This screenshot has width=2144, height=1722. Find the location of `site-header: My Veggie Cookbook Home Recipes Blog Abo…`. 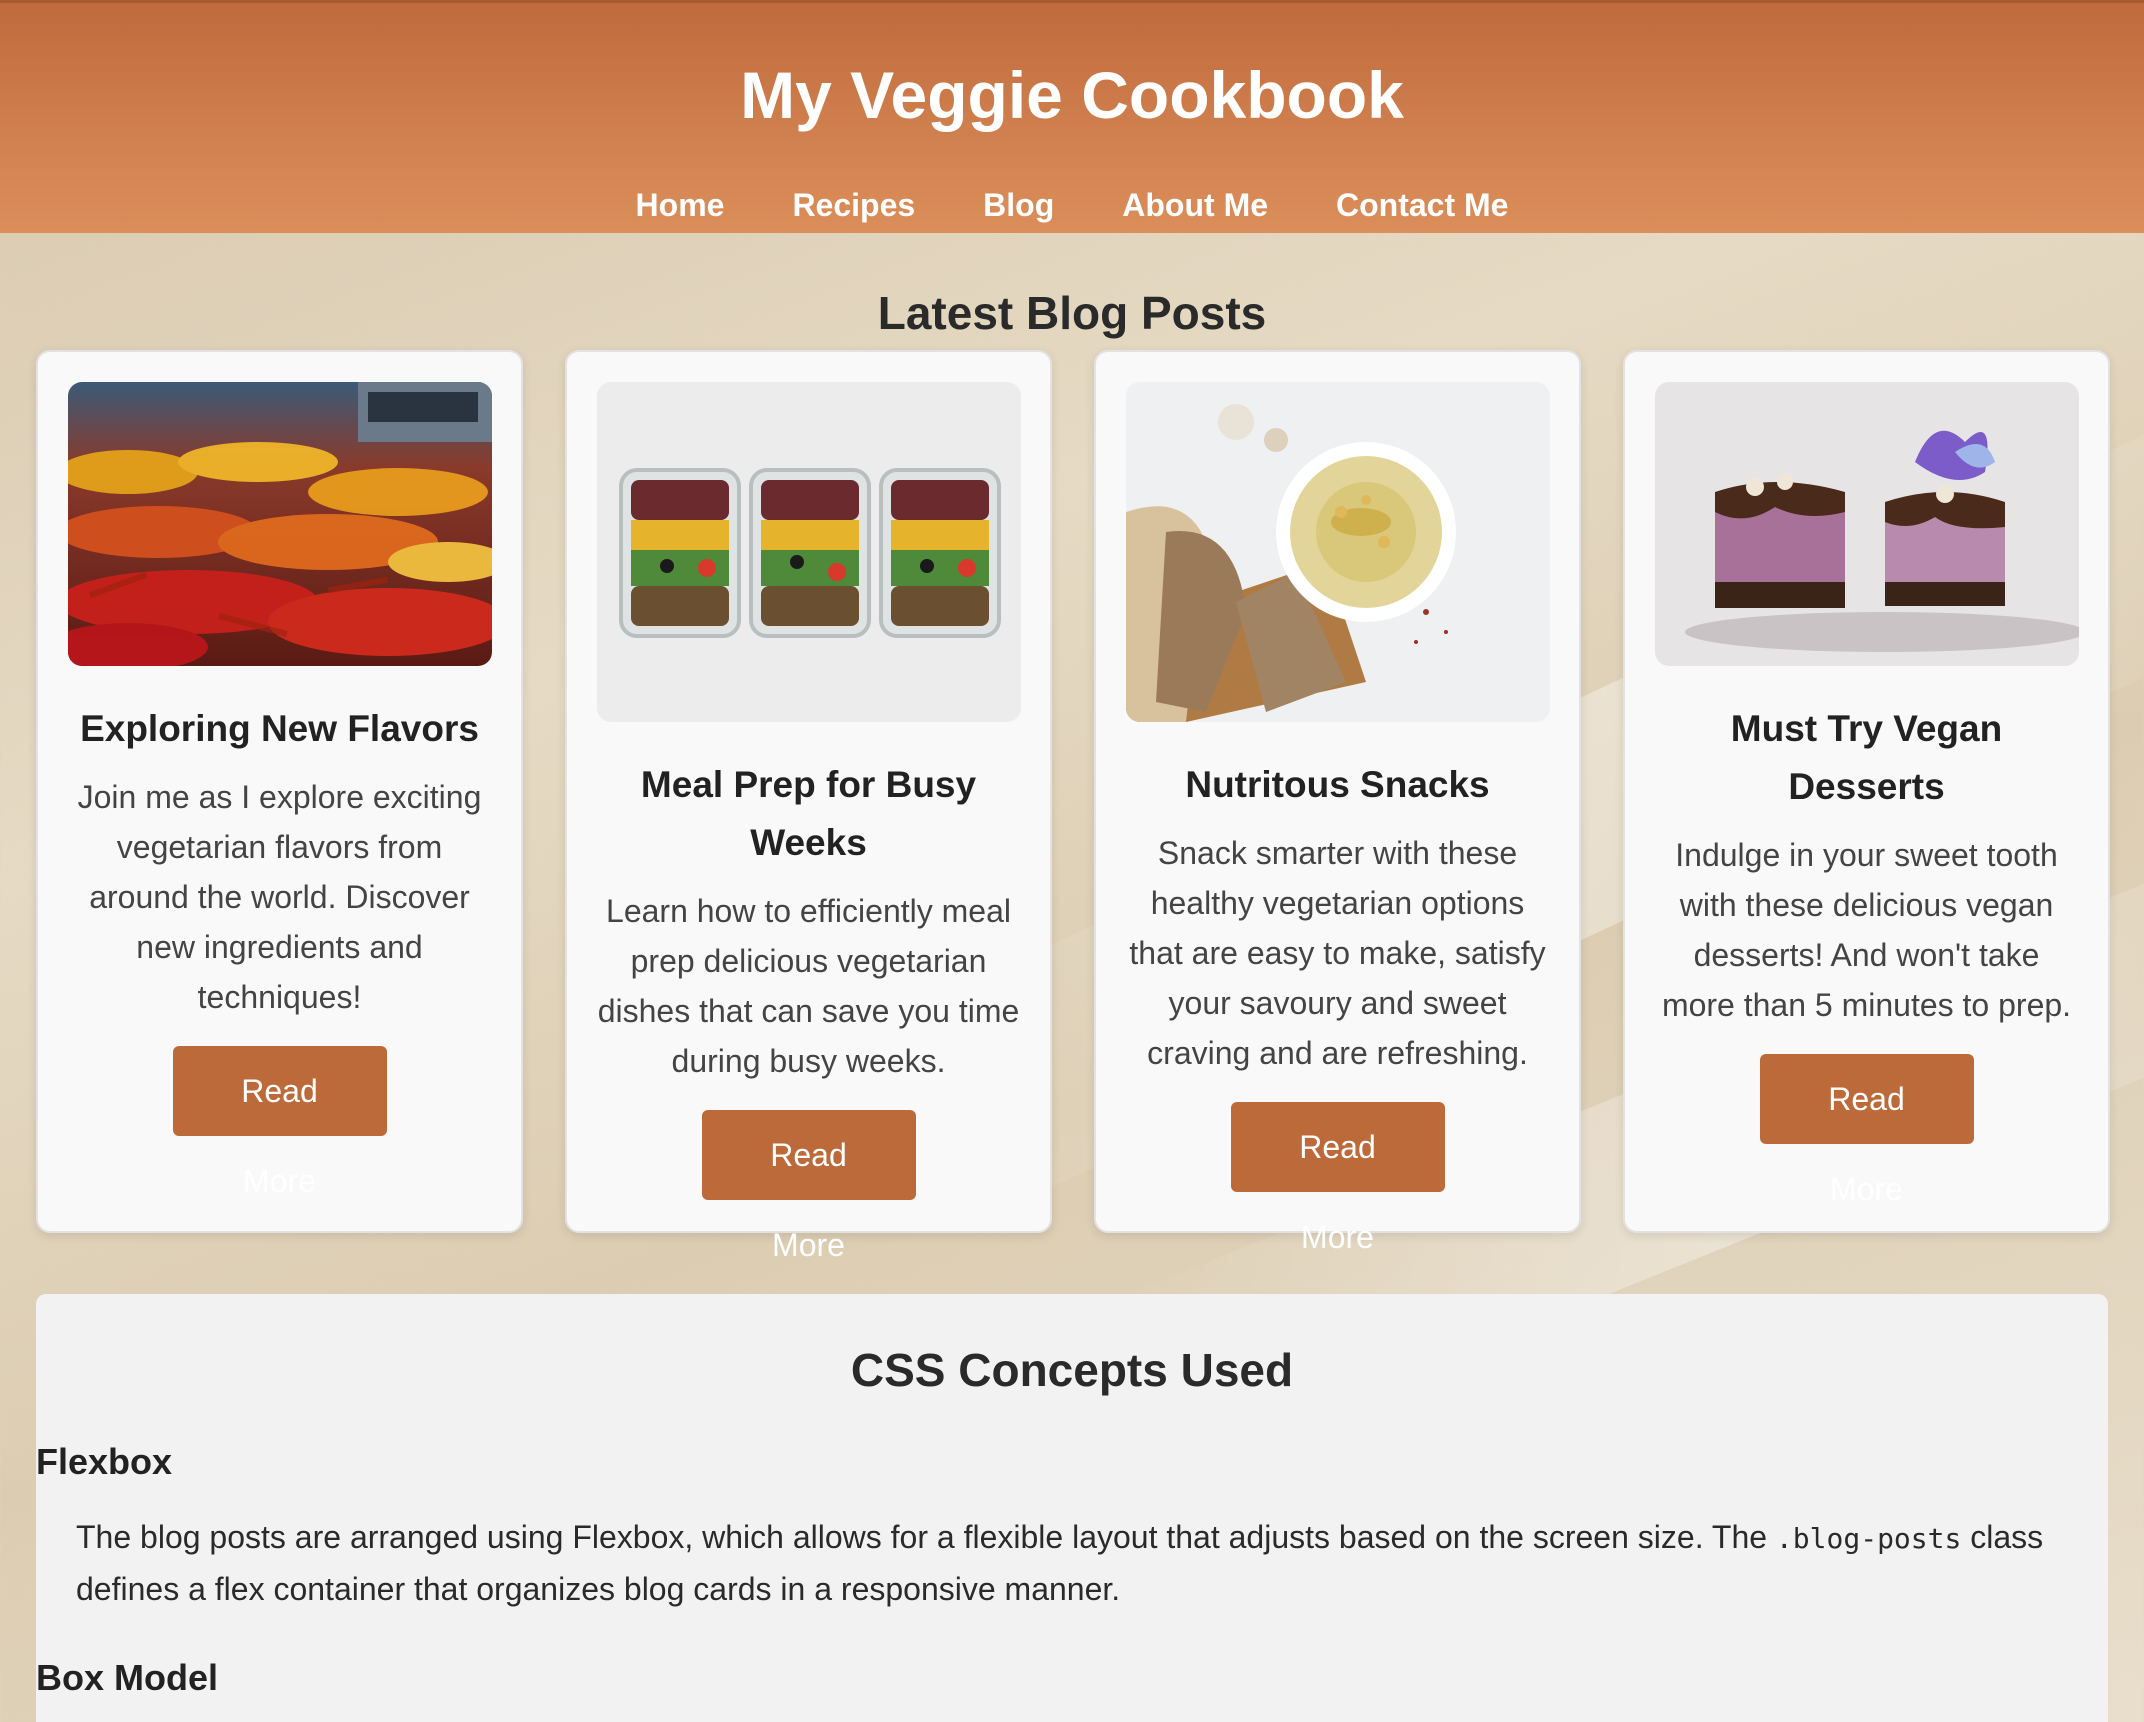

site-header: My Veggie Cookbook Home Recipes Blog Abo… is located at coordinates (1072, 116).